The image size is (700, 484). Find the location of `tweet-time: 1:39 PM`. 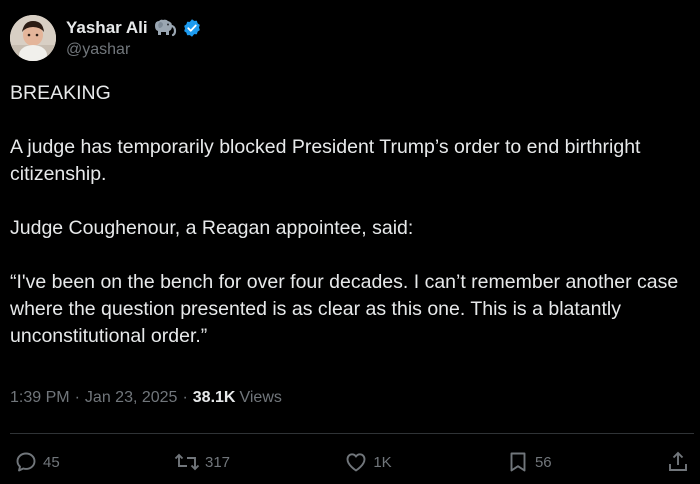

tweet-time: 1:39 PM is located at coordinates (40, 398).